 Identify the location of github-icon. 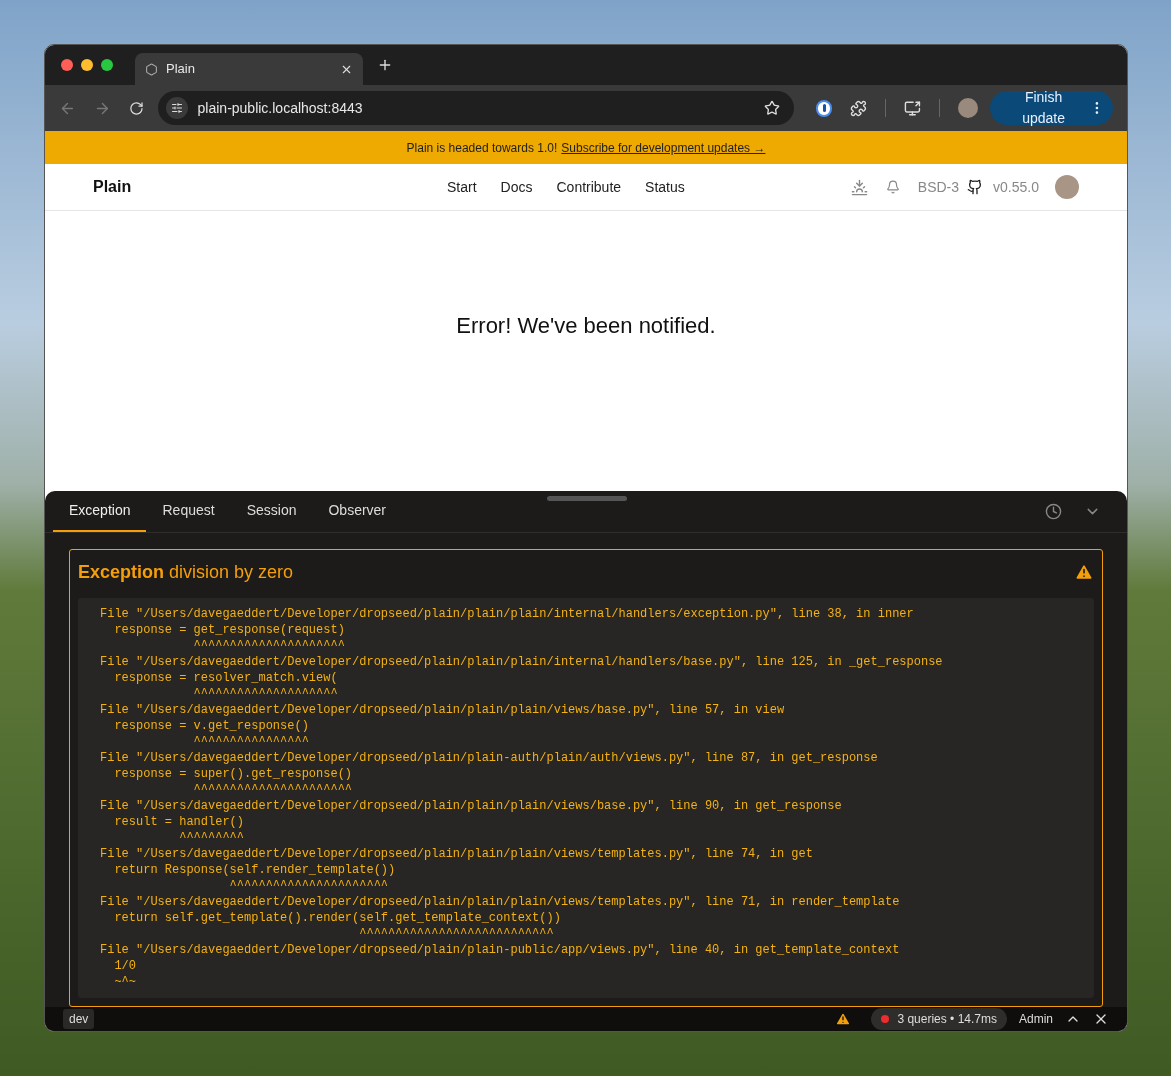
(975, 187).